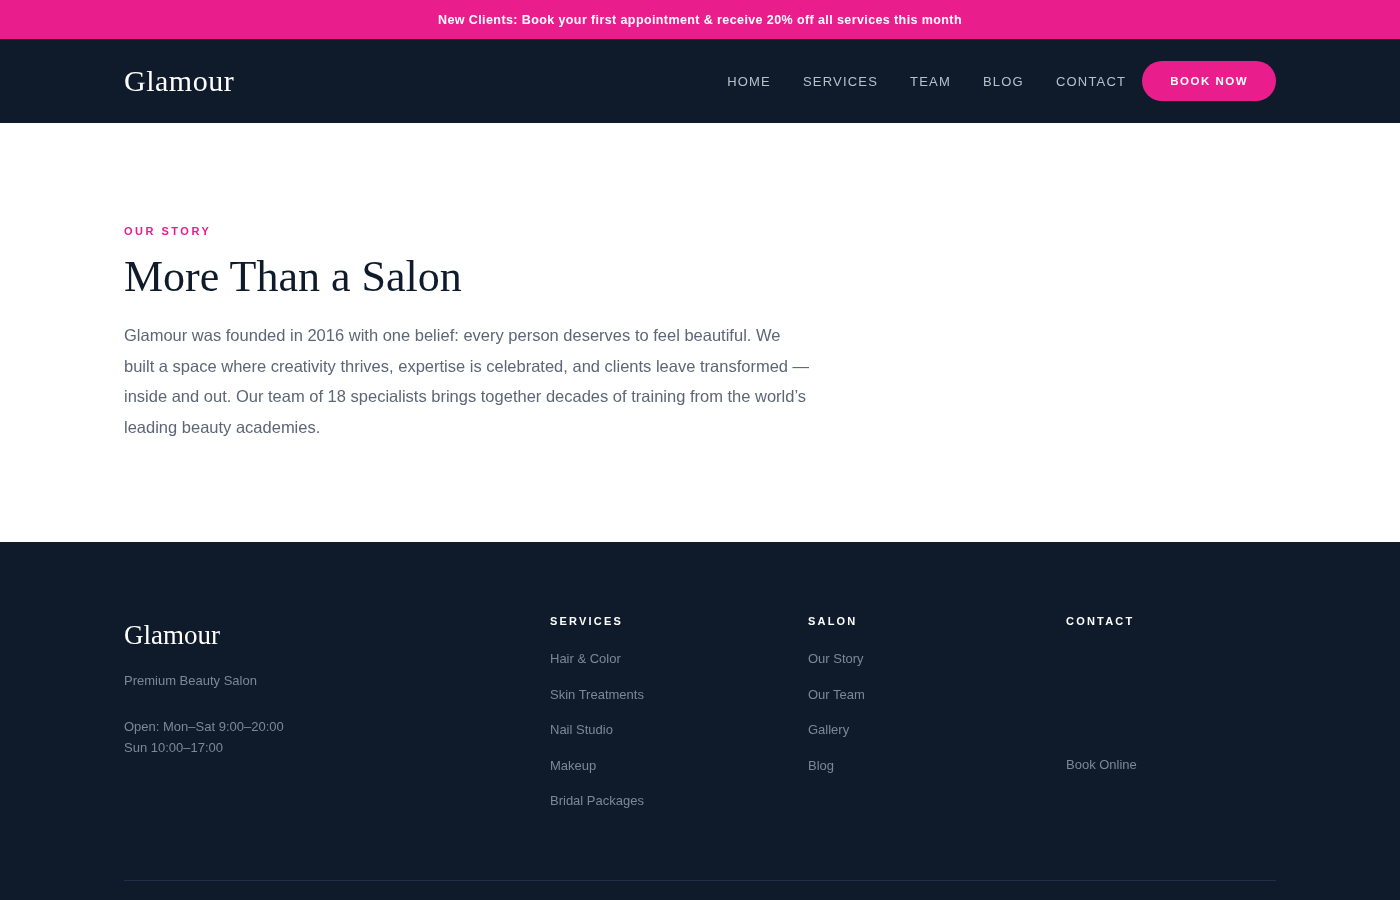 Image resolution: width=1400 pixels, height=900 pixels. What do you see at coordinates (700, 19) in the screenshot?
I see `announcement-text: New Clients: Book your first appointment & receive 20% off all services this month` at bounding box center [700, 19].